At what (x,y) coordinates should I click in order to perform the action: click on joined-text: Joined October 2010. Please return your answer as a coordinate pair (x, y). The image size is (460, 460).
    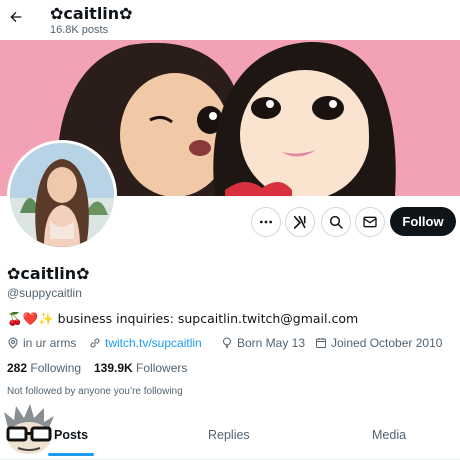
    Looking at the image, I should click on (387, 343).